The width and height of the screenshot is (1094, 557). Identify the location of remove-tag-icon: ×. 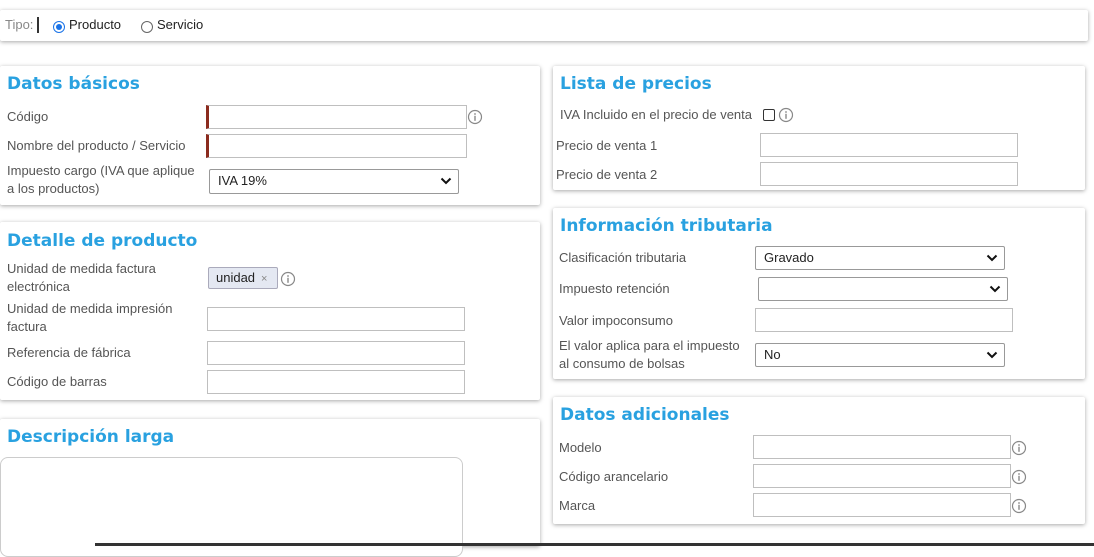
(264, 279).